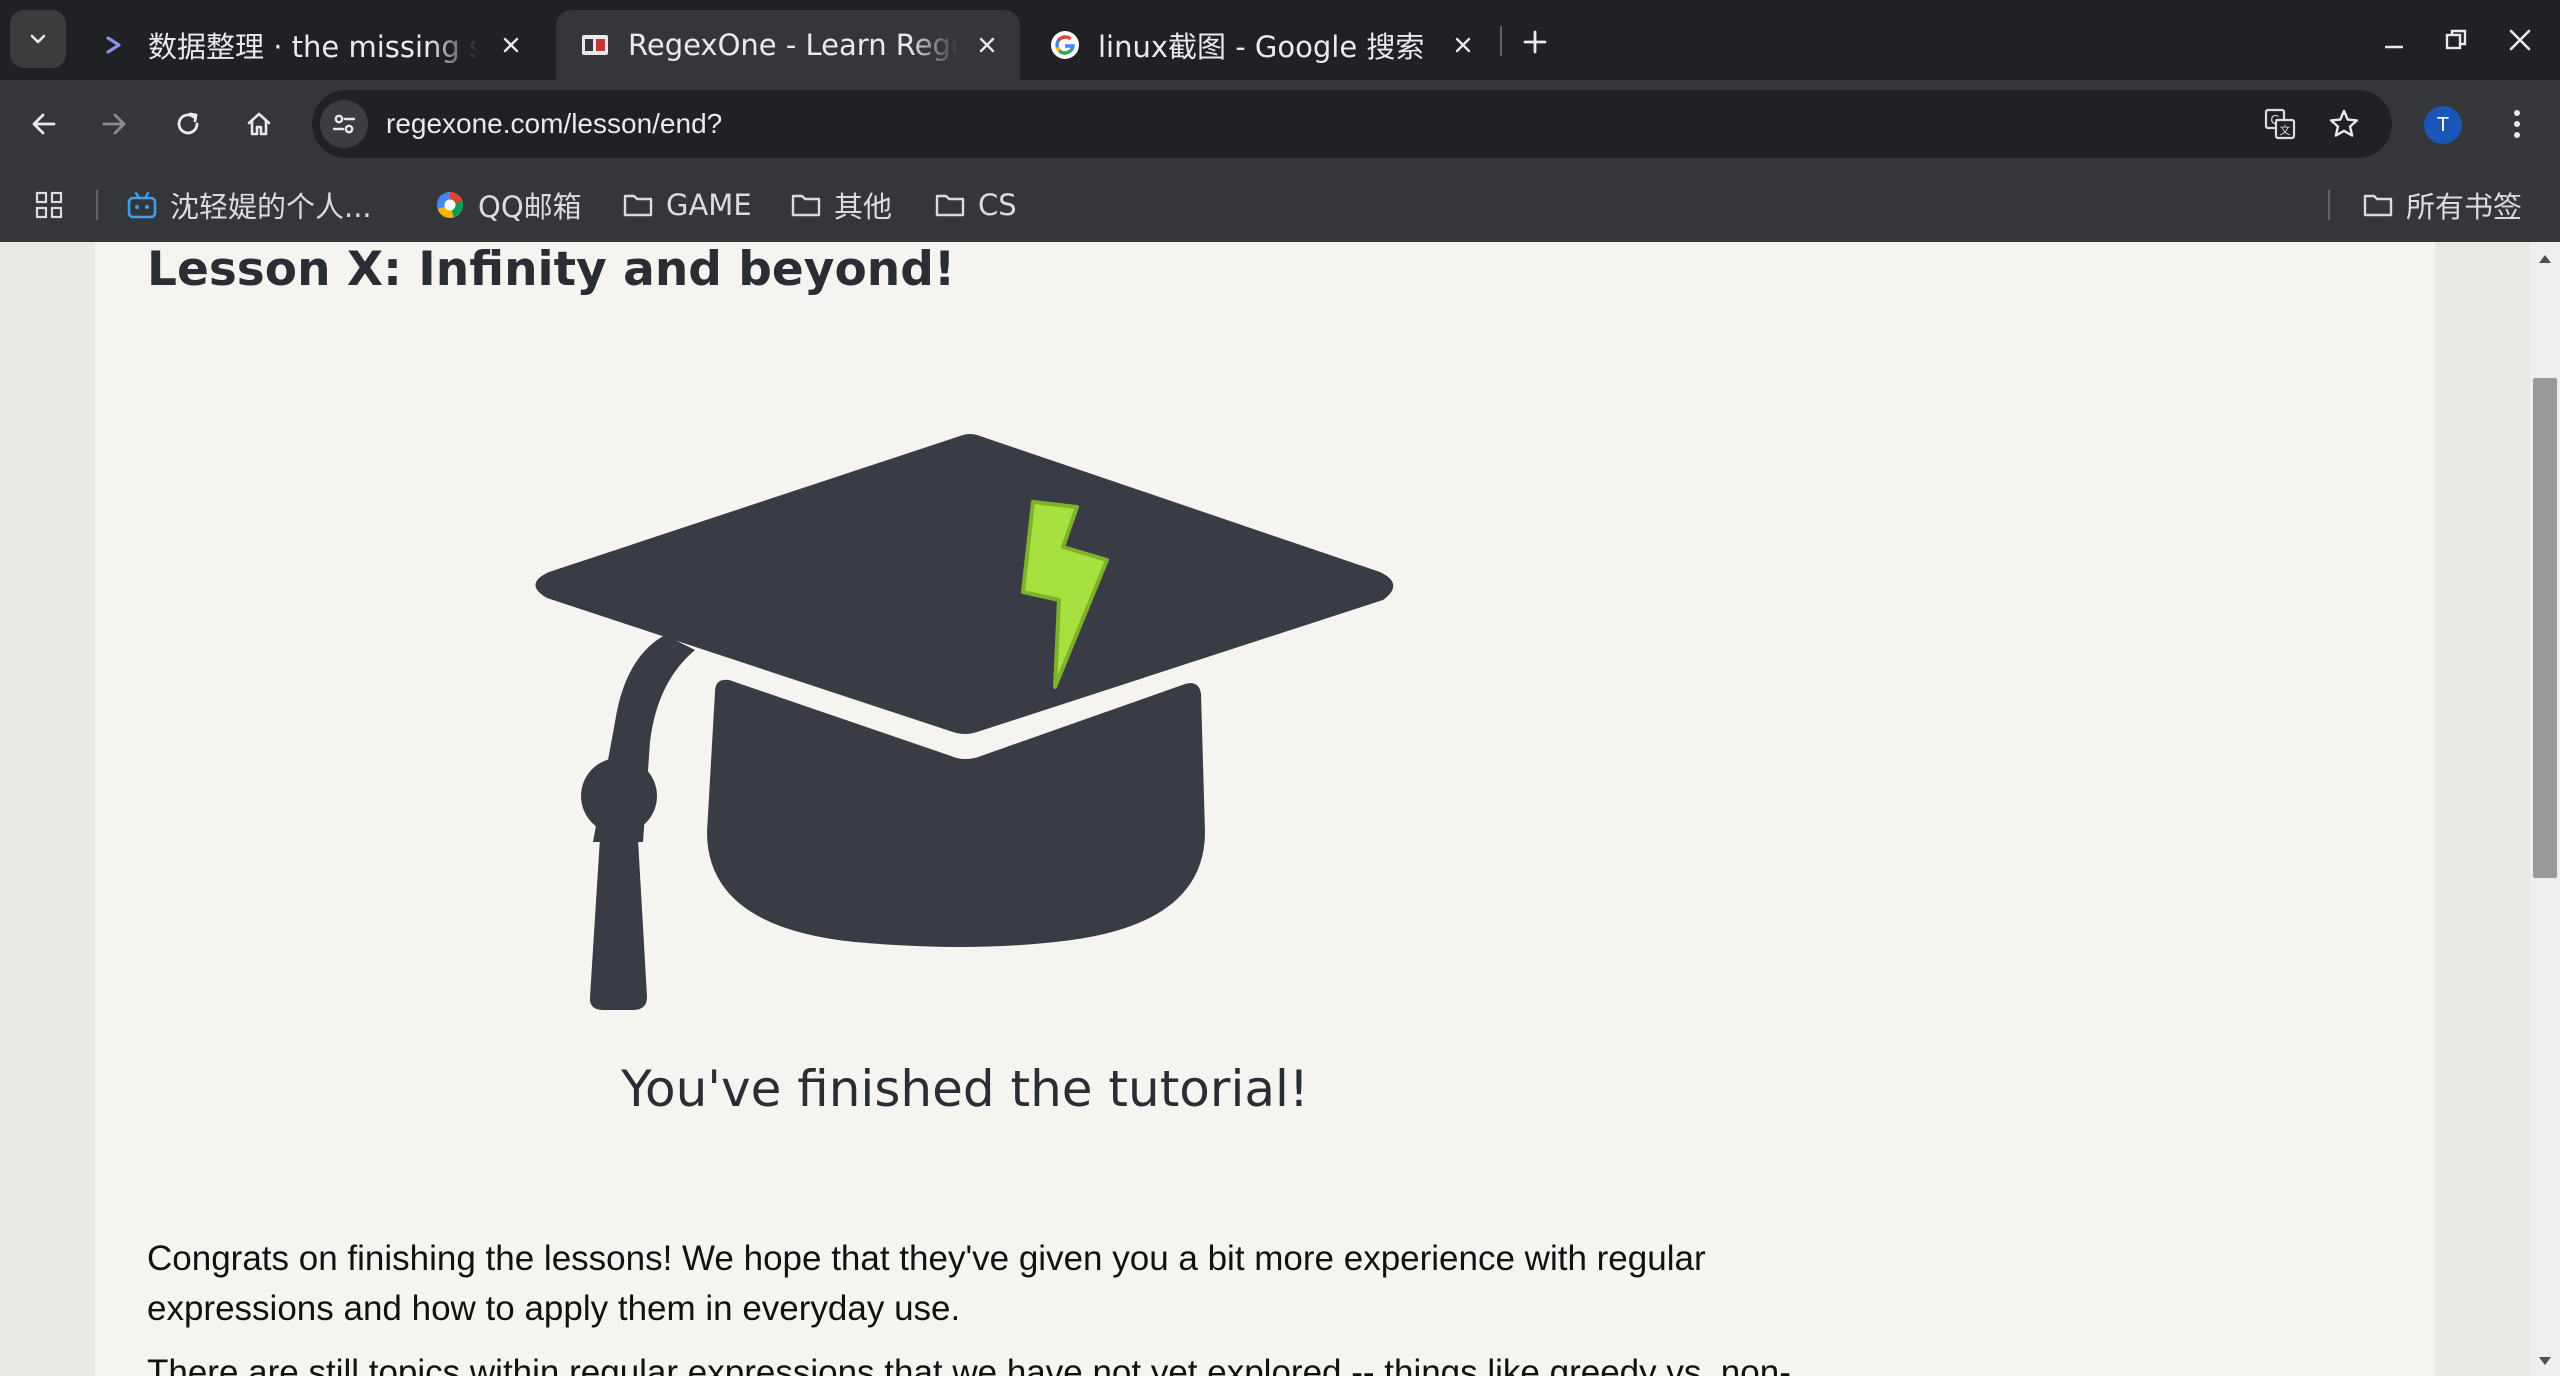  I want to click on bookmark-label: GAME, so click(709, 205).